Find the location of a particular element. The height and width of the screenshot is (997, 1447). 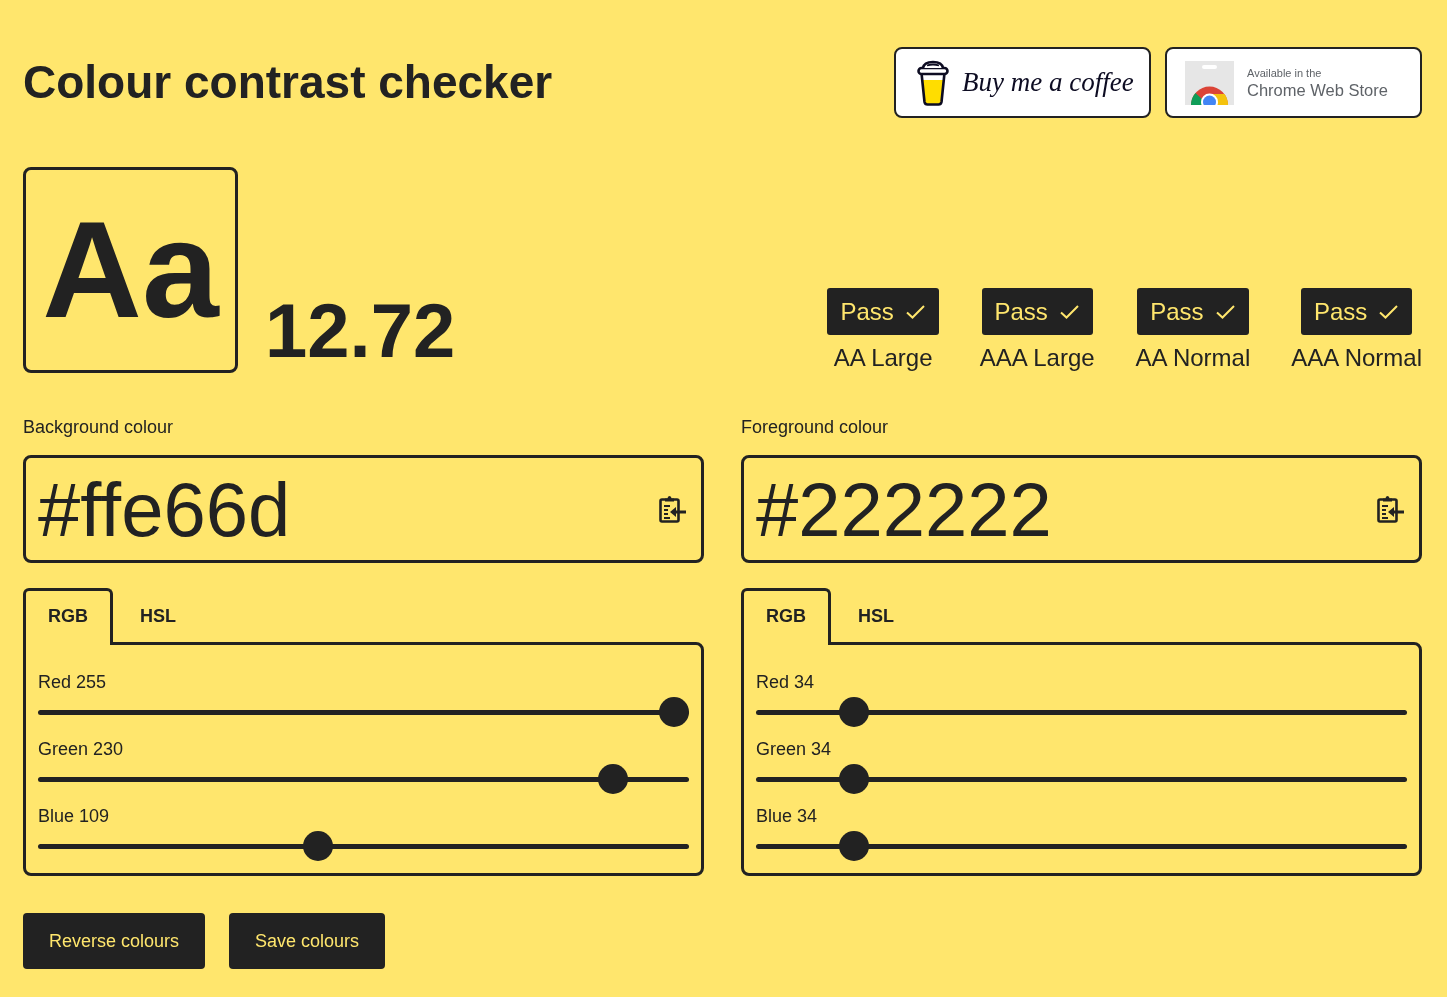

result-level-label: AAA Large is located at coordinates (1037, 358).